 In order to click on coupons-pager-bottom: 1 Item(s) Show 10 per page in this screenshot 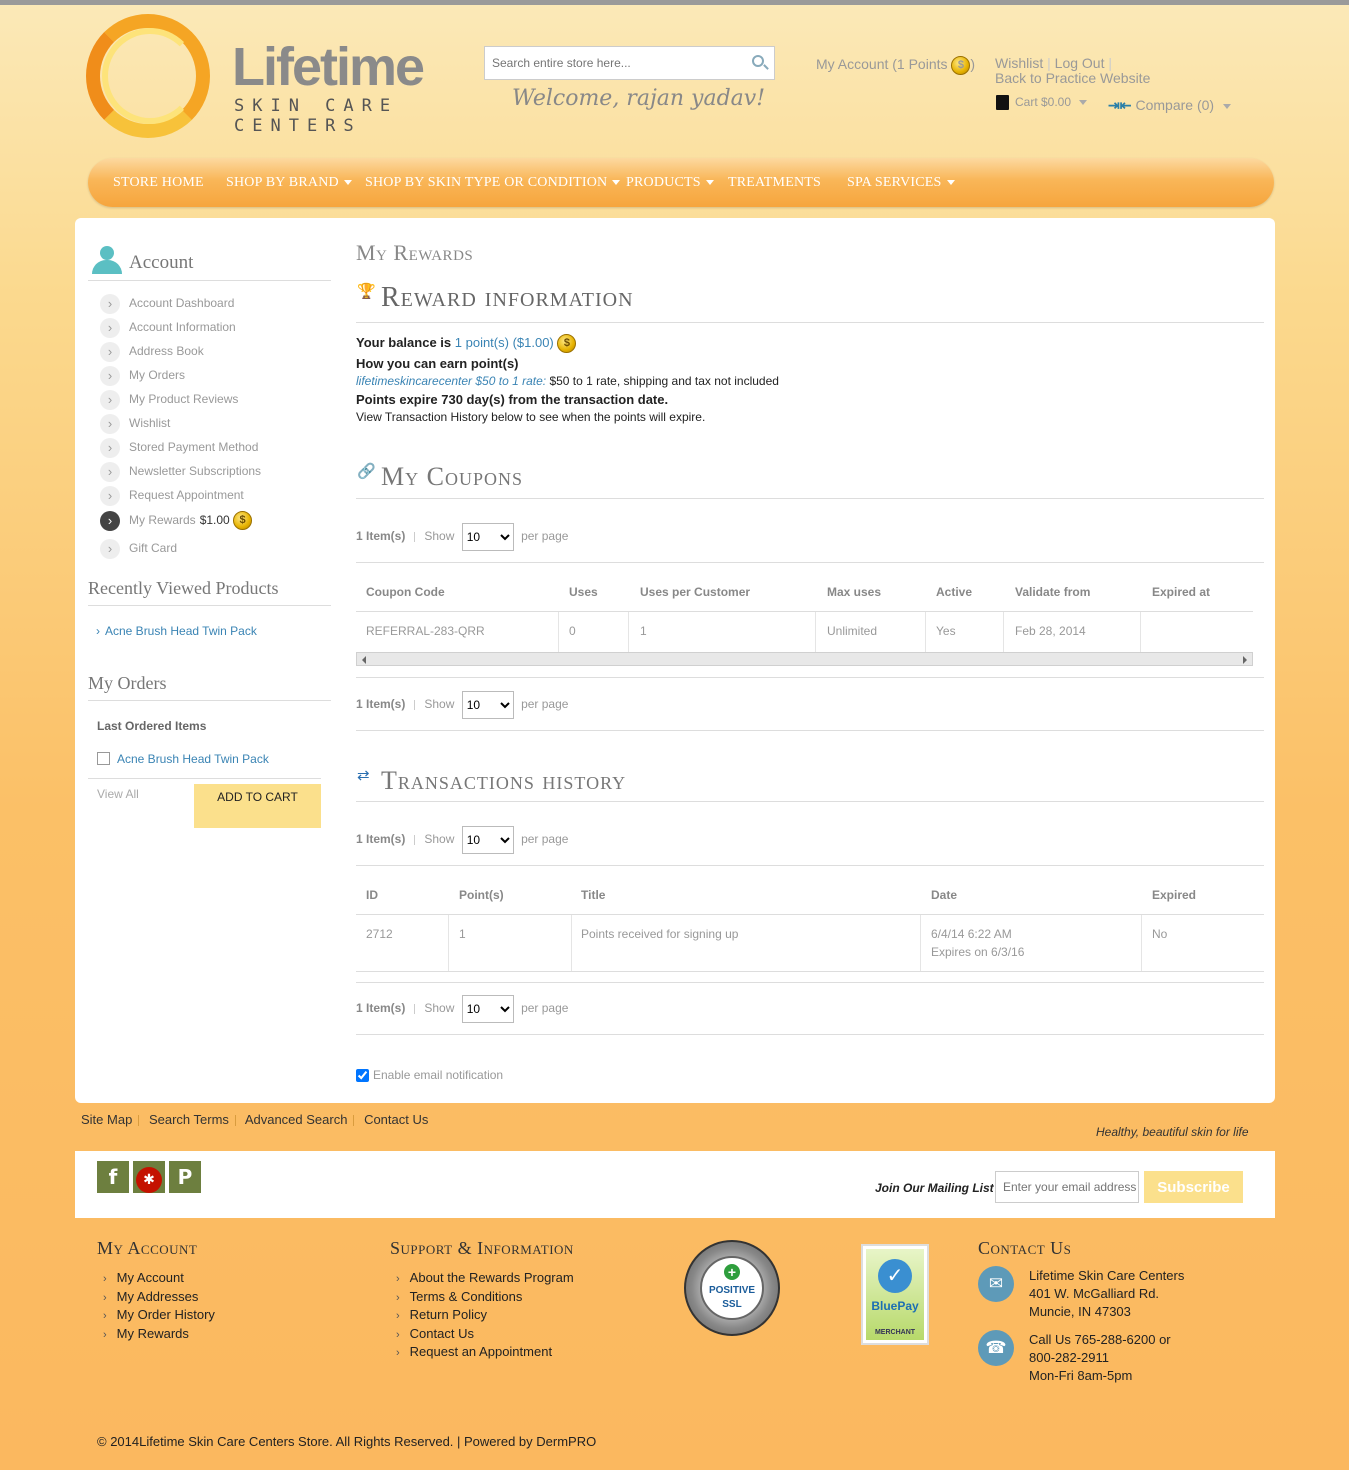, I will do `click(462, 704)`.